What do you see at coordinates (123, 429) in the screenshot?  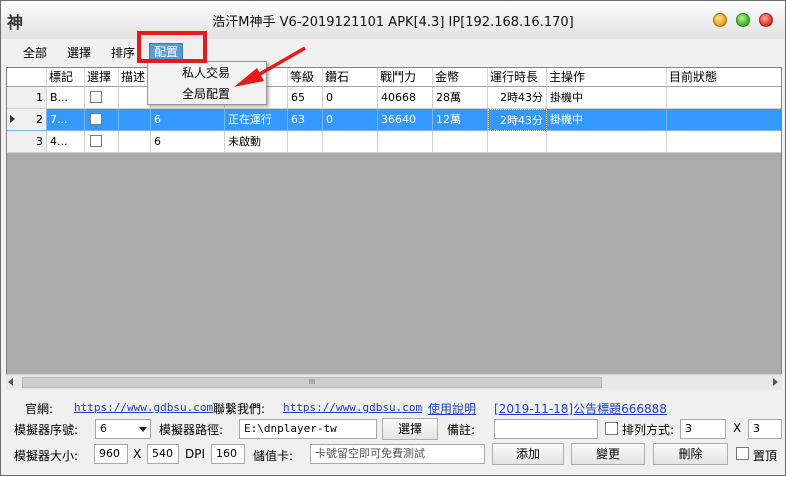 I see `emu-index-select: 6` at bounding box center [123, 429].